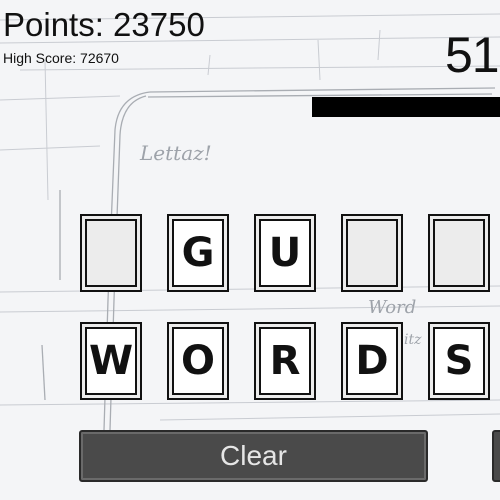 The image size is (500, 500). What do you see at coordinates (392, 307) in the screenshot?
I see `sketch-word-text: Word` at bounding box center [392, 307].